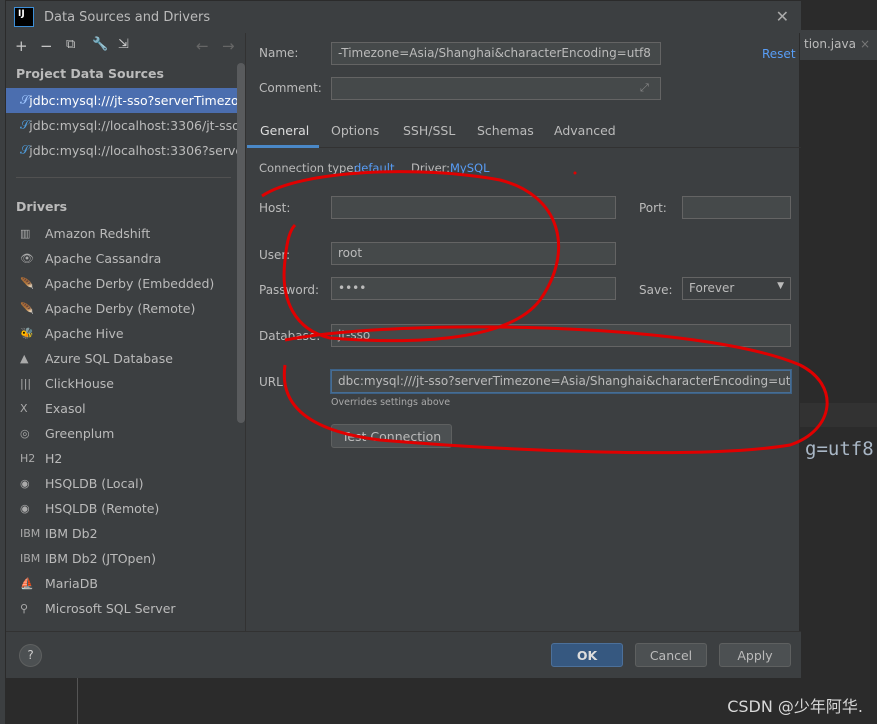  What do you see at coordinates (122, 233) in the screenshot?
I see `driver-item: ▥ Amazon Redshift` at bounding box center [122, 233].